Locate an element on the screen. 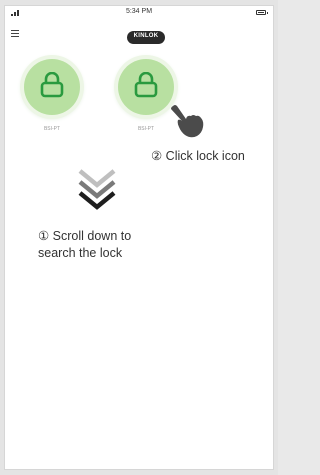 The height and width of the screenshot is (475, 320). instruction-step-one-line1: ① Scroll down to is located at coordinates (85, 236).